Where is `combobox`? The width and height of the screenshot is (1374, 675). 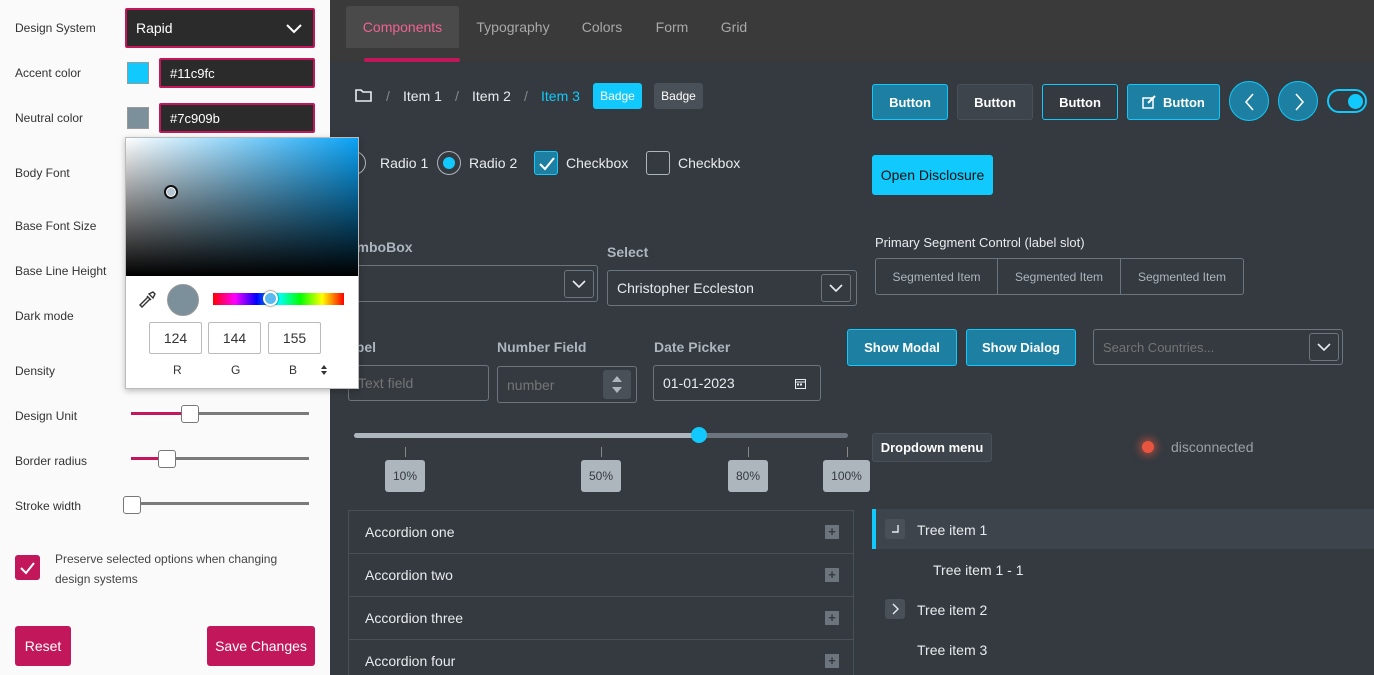 combobox is located at coordinates (473, 283).